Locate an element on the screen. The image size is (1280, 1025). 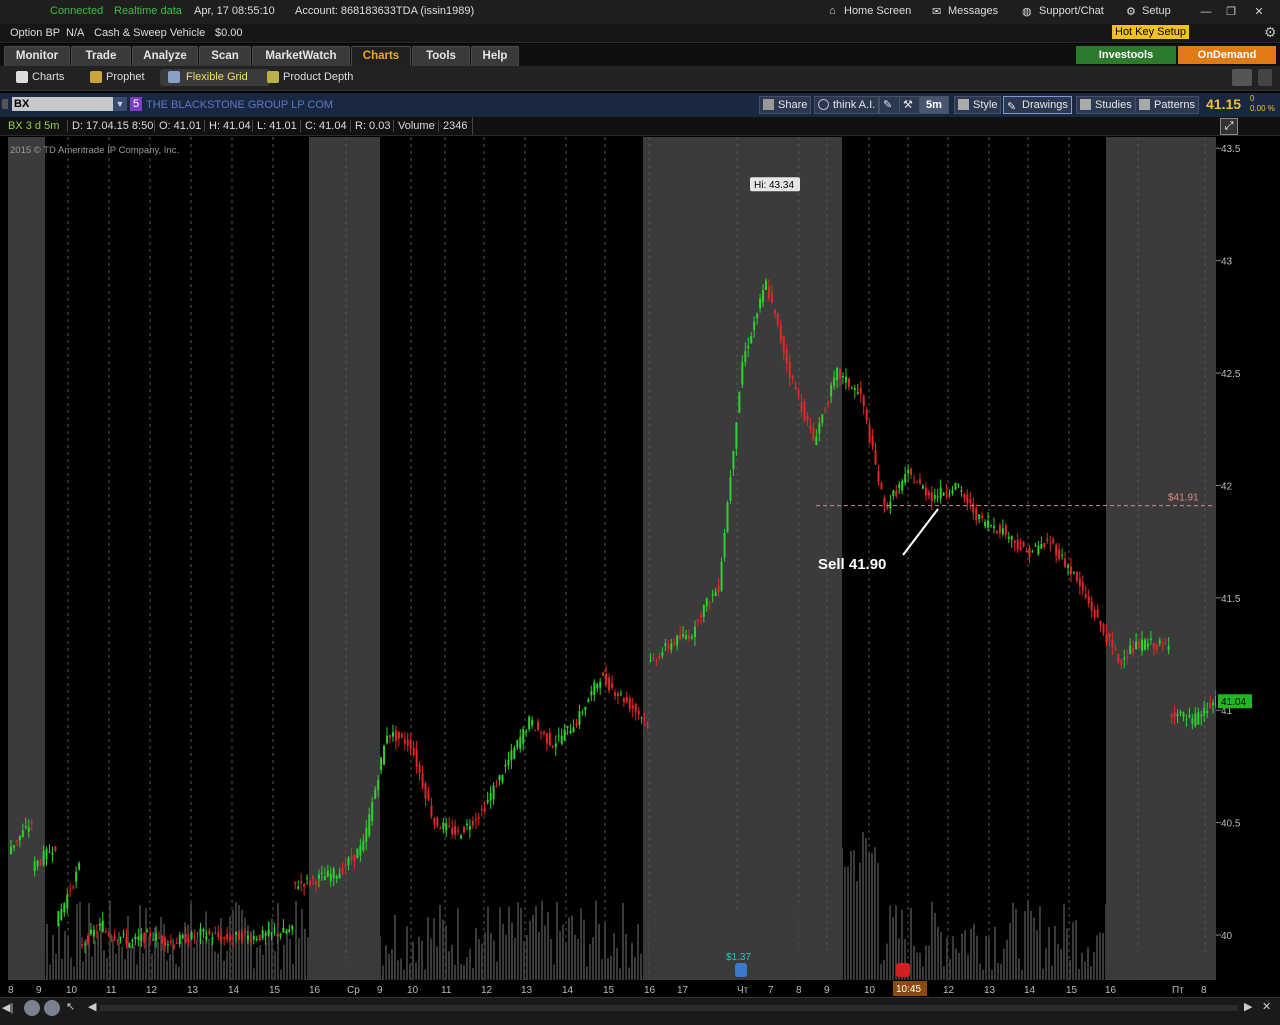
chart-period: BX 3 d 5m is located at coordinates (34, 126).